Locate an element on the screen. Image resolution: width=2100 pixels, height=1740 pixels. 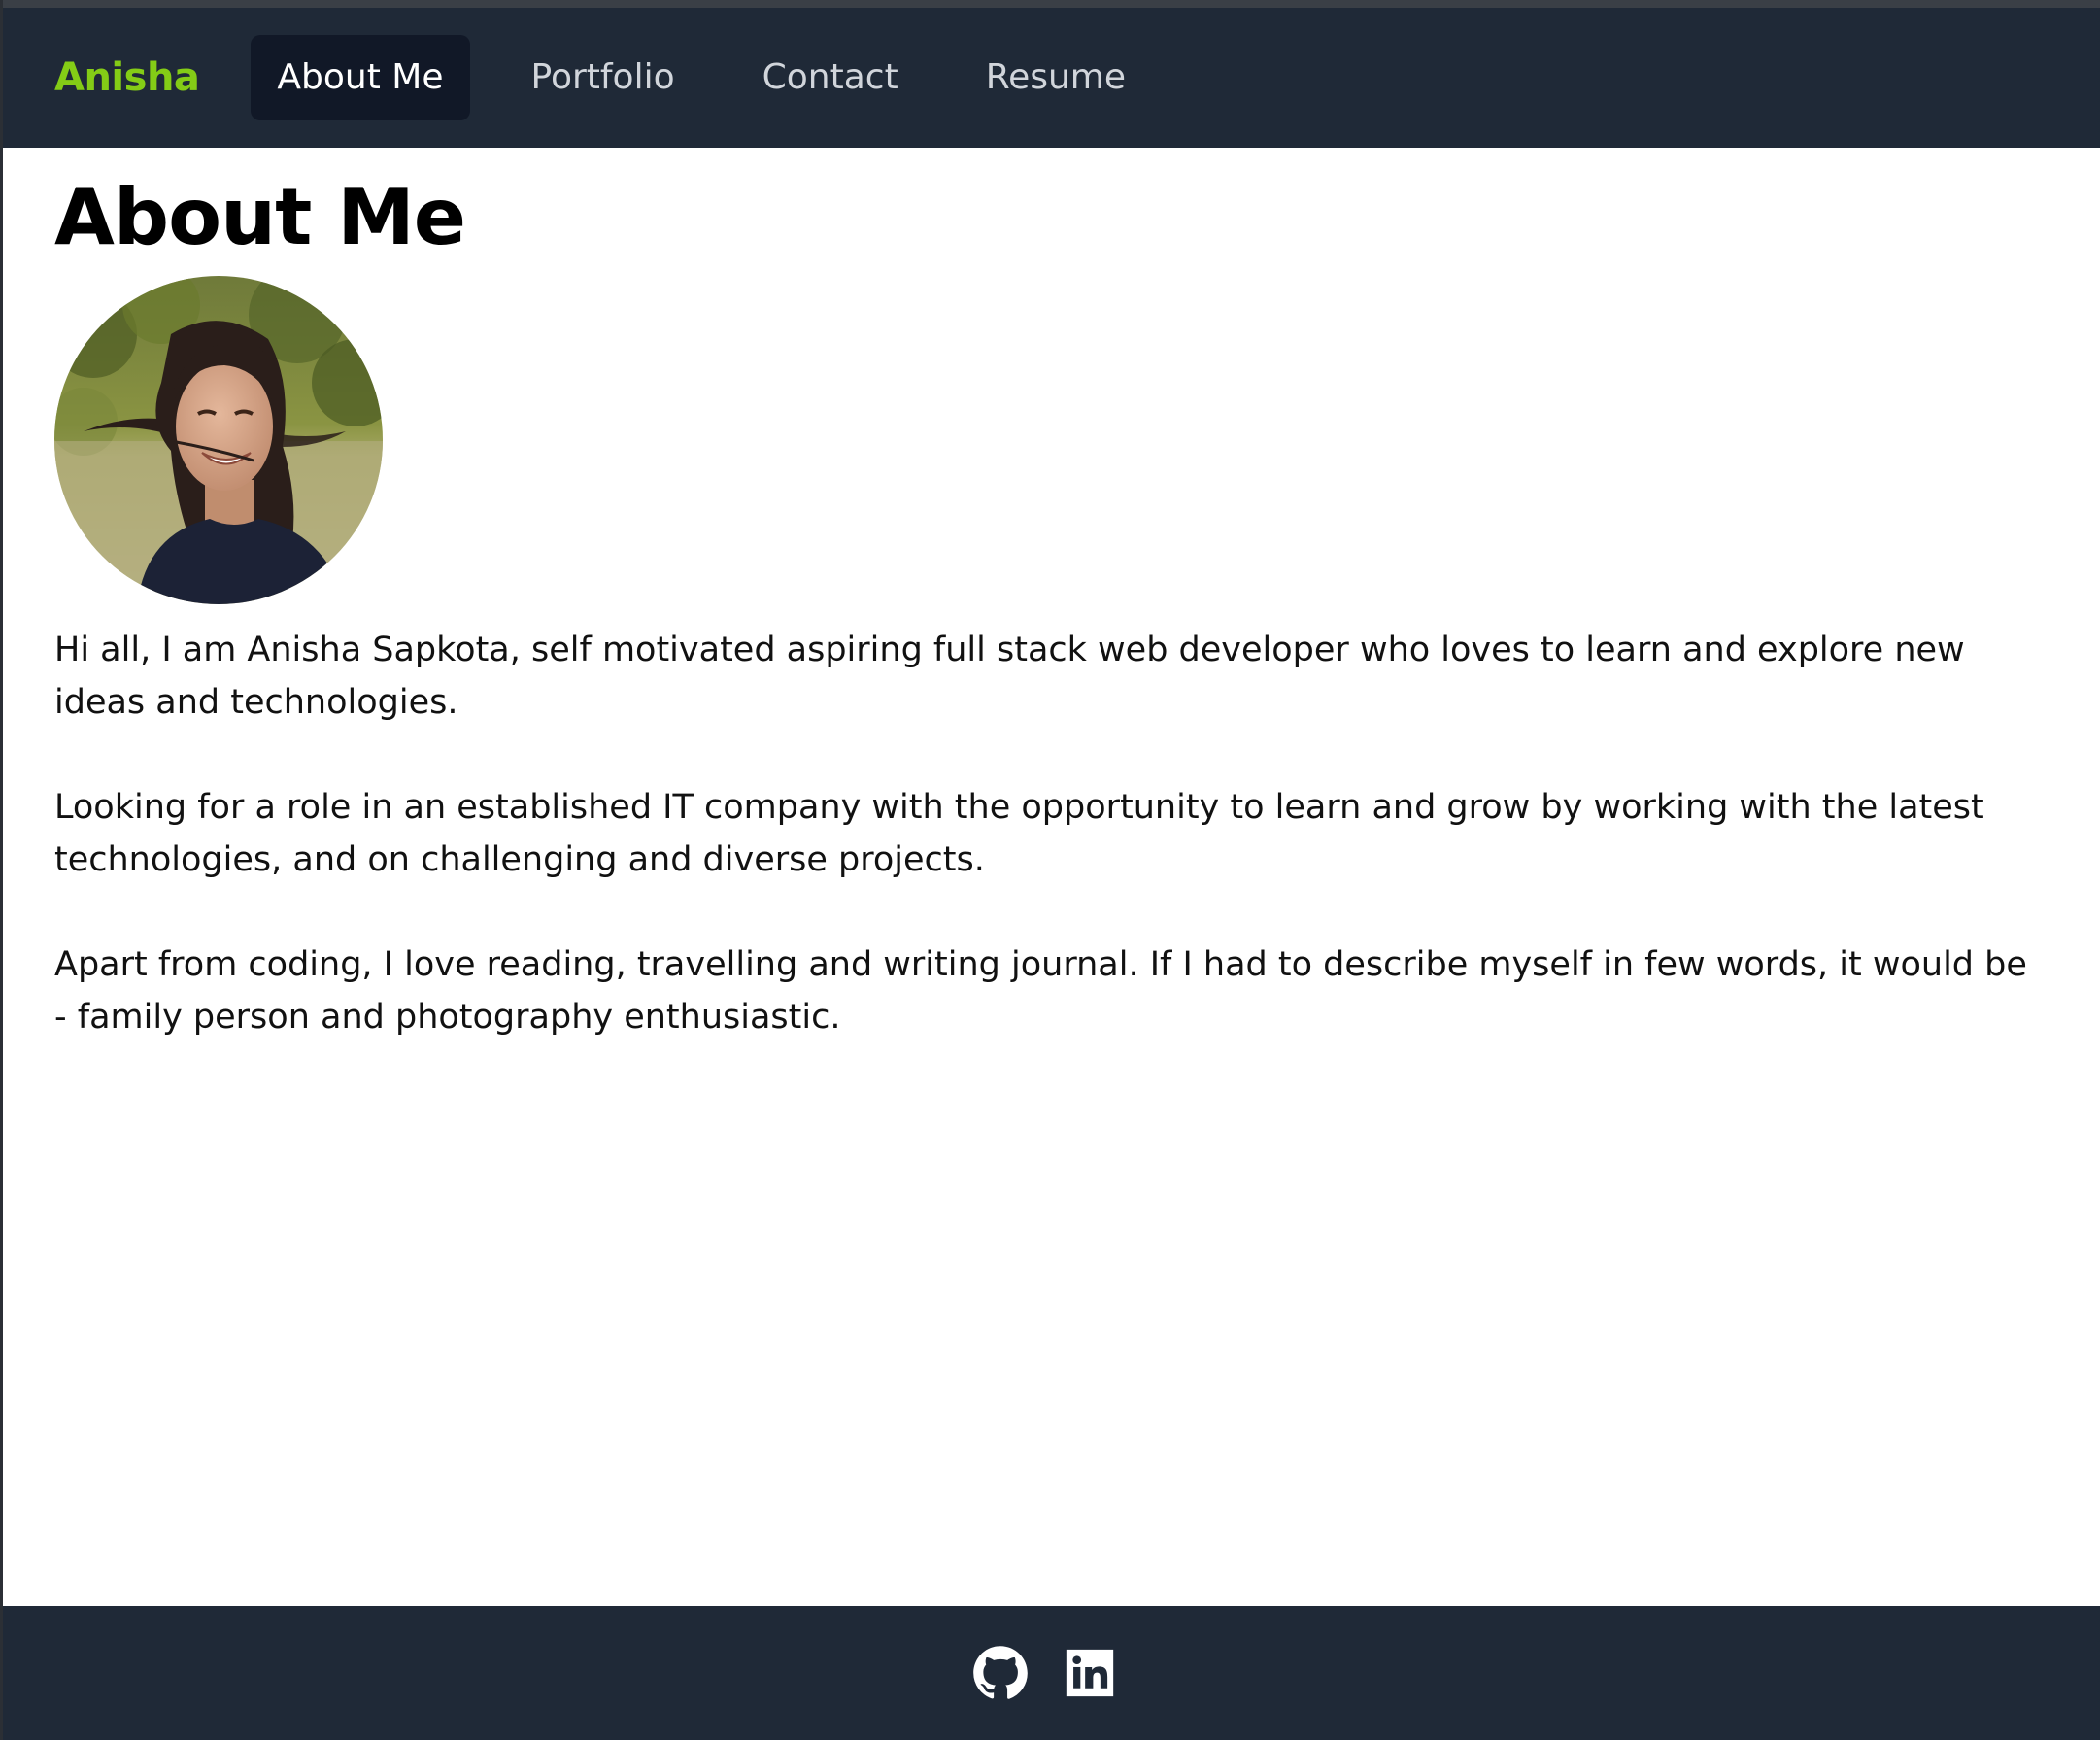
nav-links: About Me Portfolio Contact Resume is located at coordinates (719, 77).